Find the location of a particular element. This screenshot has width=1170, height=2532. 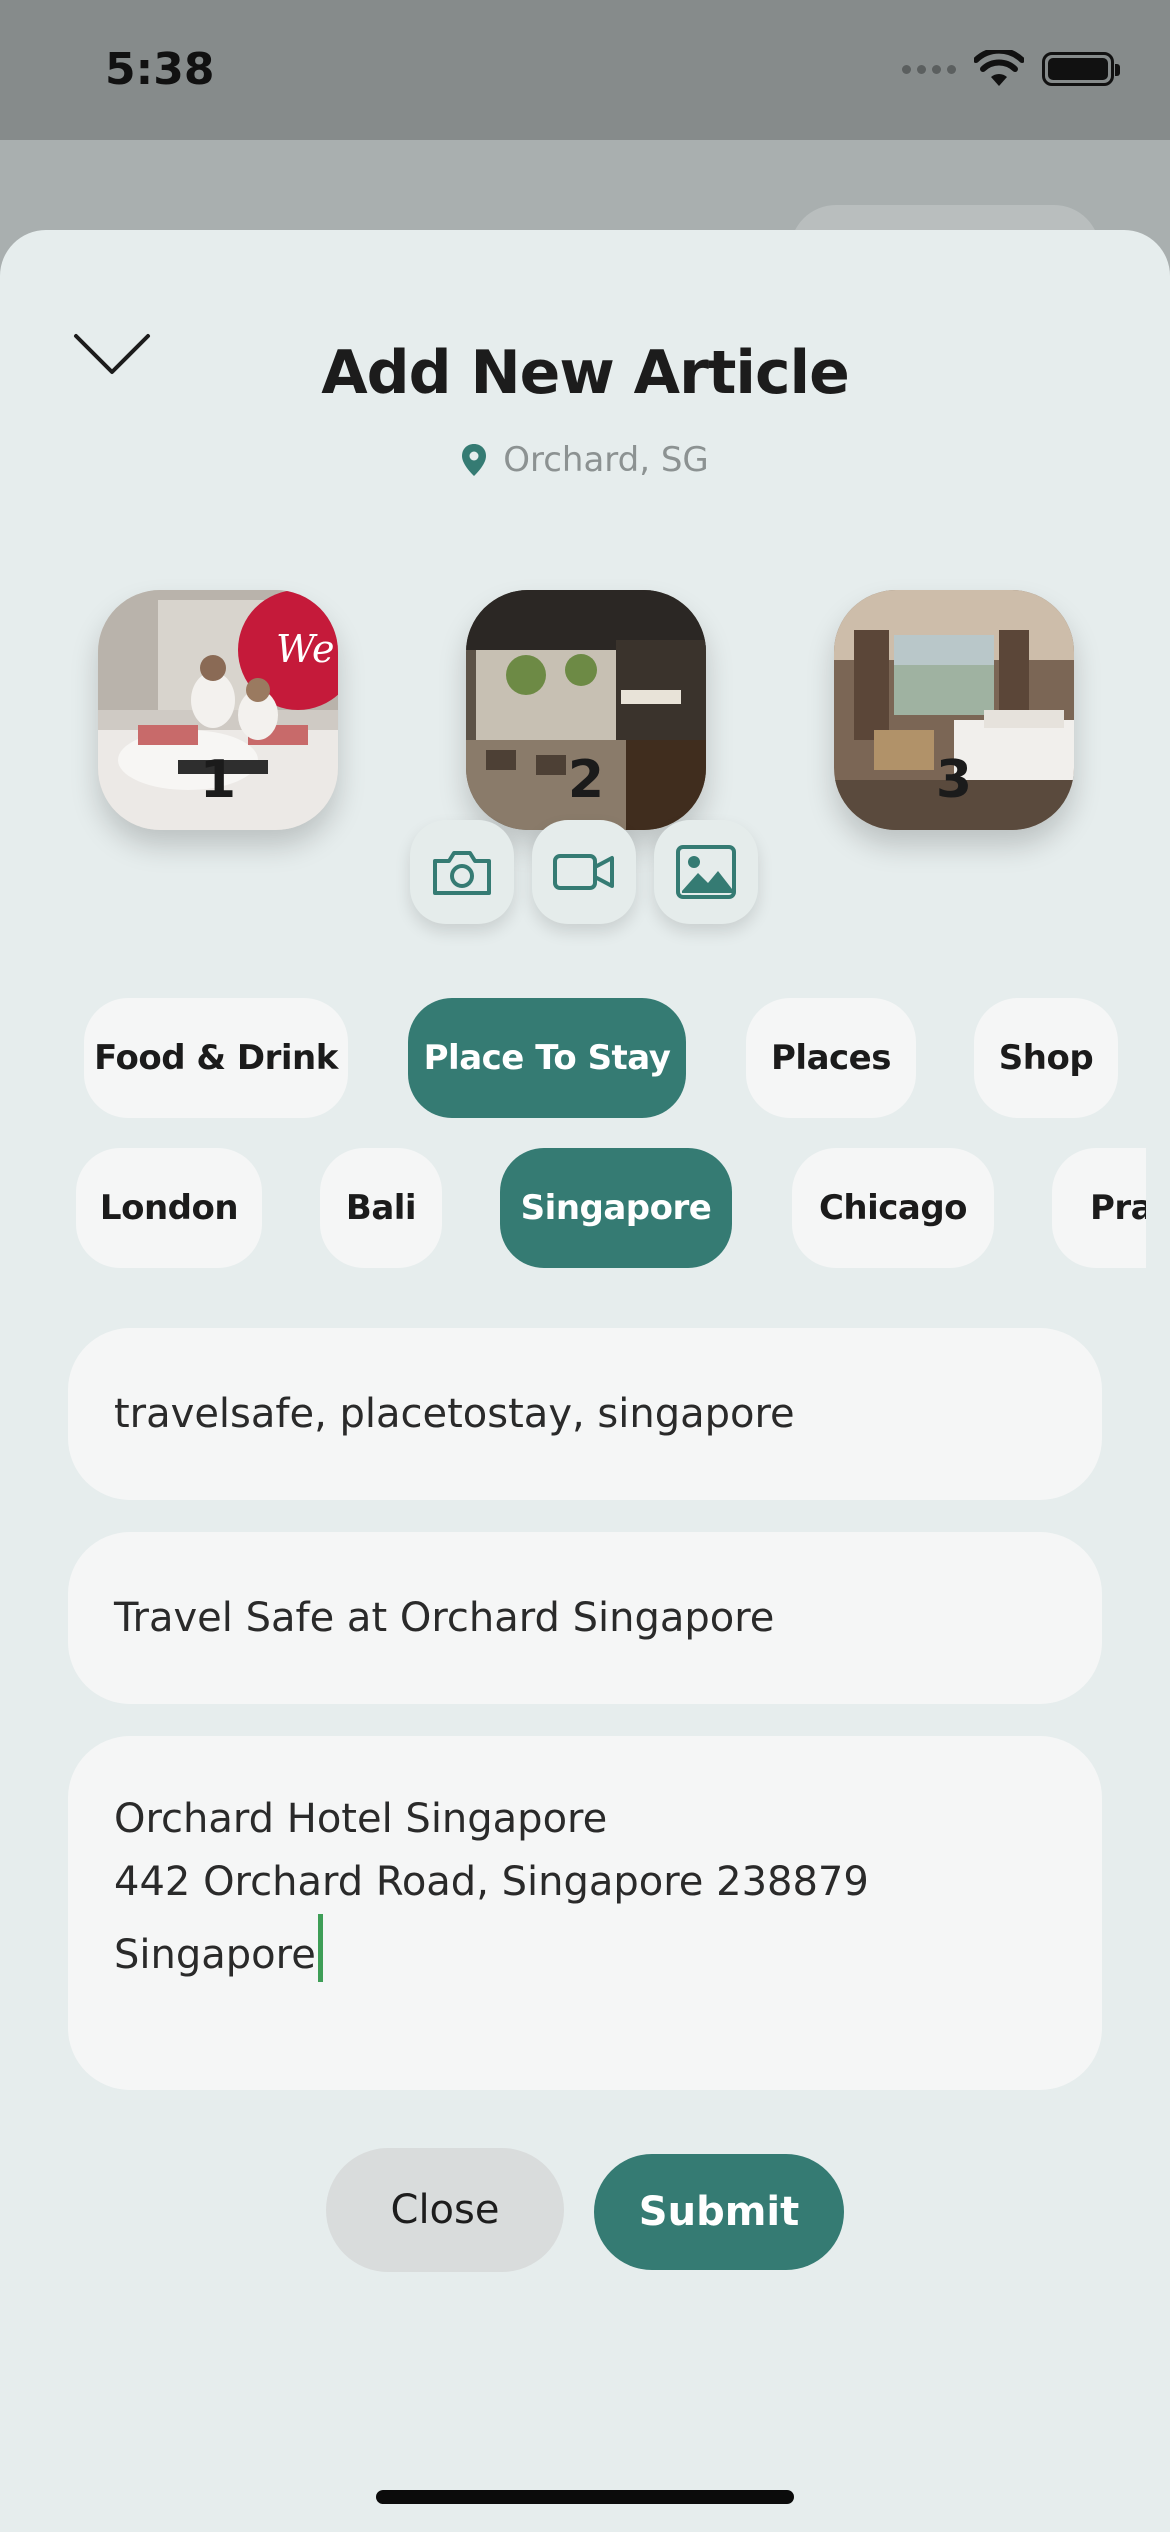

gallery-button is located at coordinates (706, 872).